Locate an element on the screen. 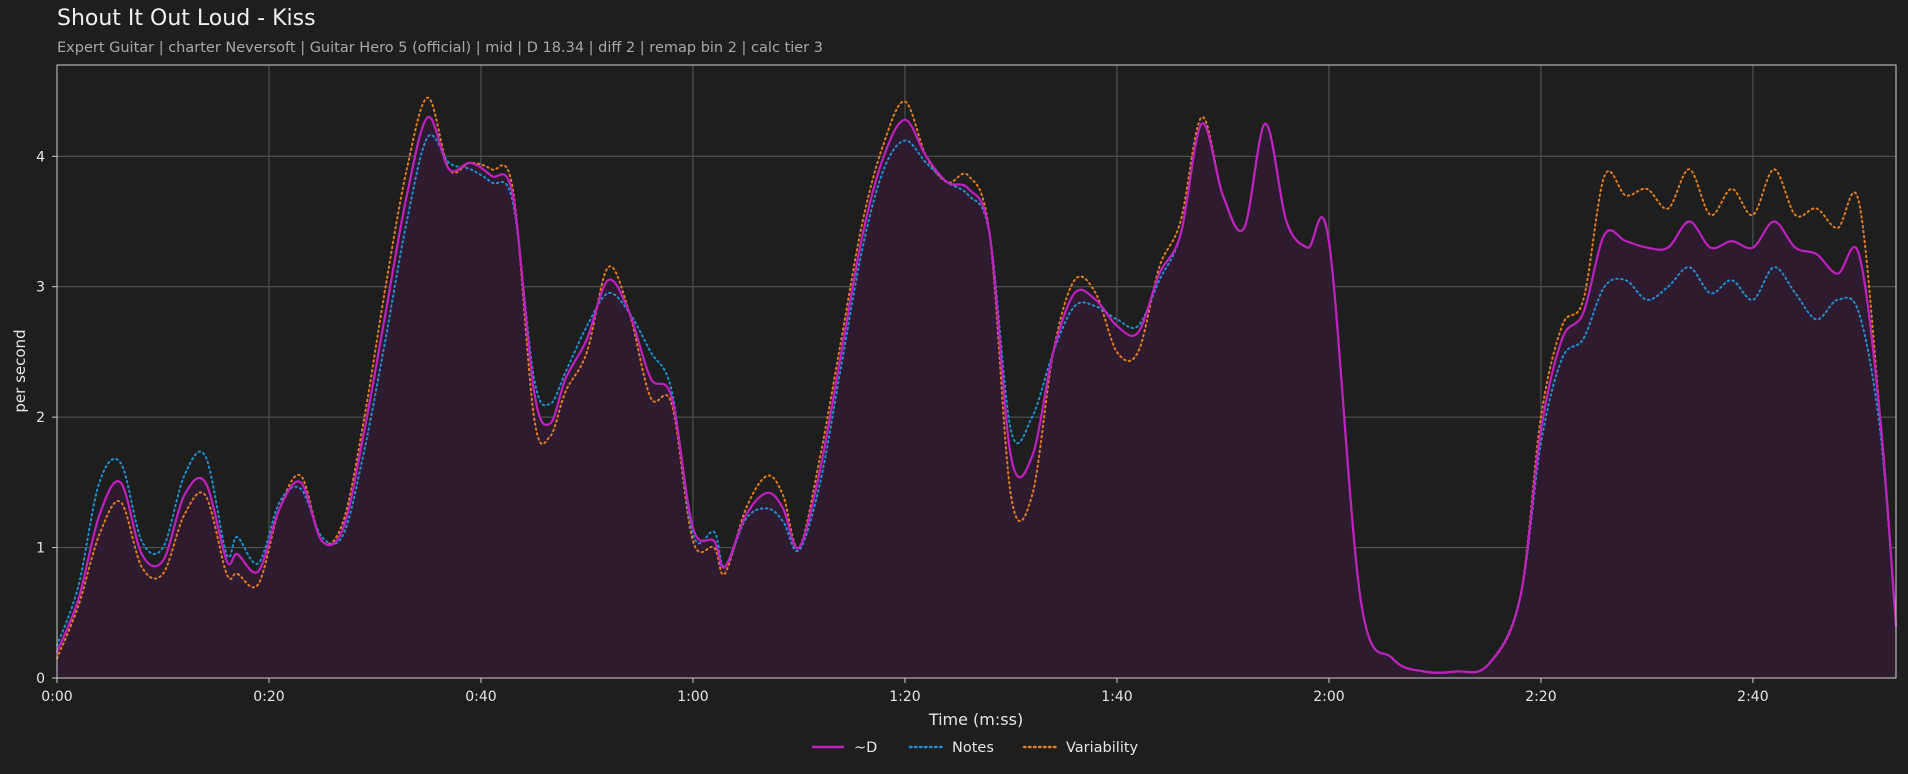 Image resolution: width=1908 pixels, height=774 pixels. x-tick-label: 2:20 is located at coordinates (1540, 697).